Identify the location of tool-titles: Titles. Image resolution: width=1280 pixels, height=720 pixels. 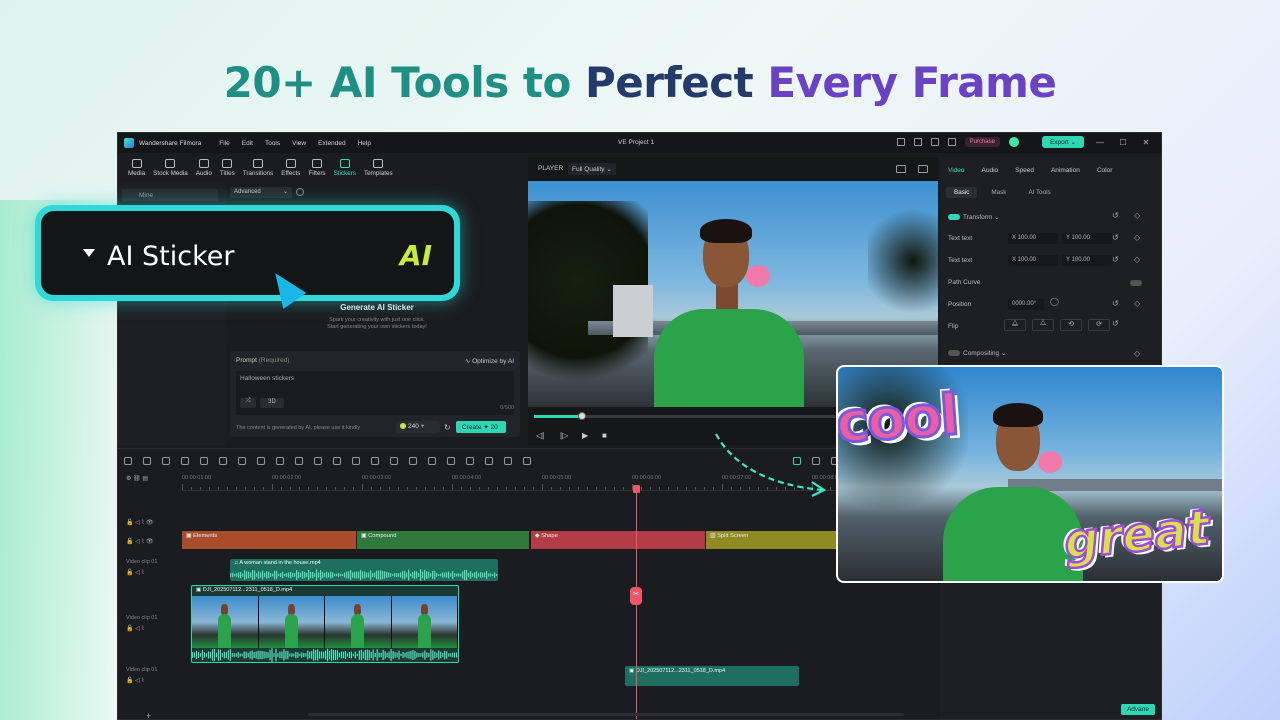
(227, 168).